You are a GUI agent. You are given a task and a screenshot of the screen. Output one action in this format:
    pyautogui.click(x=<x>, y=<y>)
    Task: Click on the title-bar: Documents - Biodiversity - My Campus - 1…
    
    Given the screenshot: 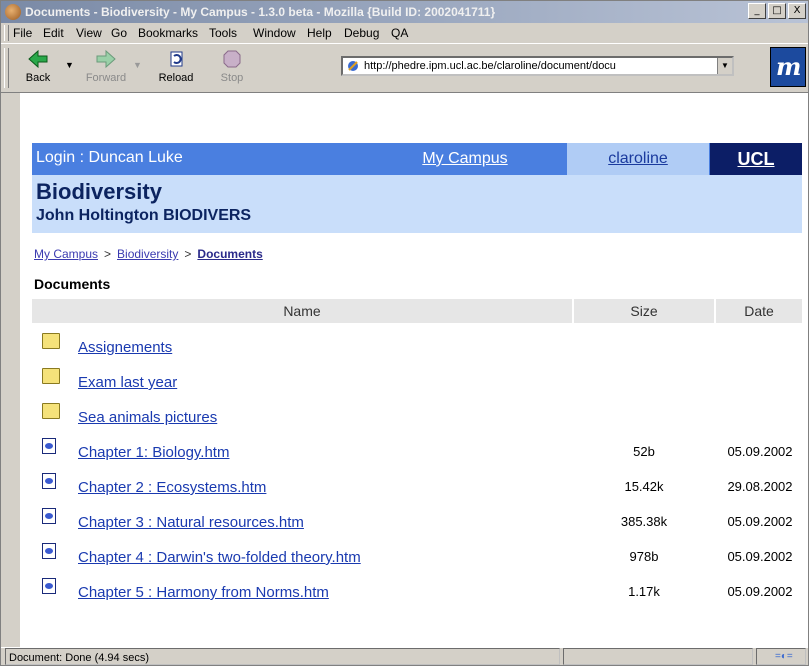 What is the action you would take?
    pyautogui.click(x=404, y=12)
    